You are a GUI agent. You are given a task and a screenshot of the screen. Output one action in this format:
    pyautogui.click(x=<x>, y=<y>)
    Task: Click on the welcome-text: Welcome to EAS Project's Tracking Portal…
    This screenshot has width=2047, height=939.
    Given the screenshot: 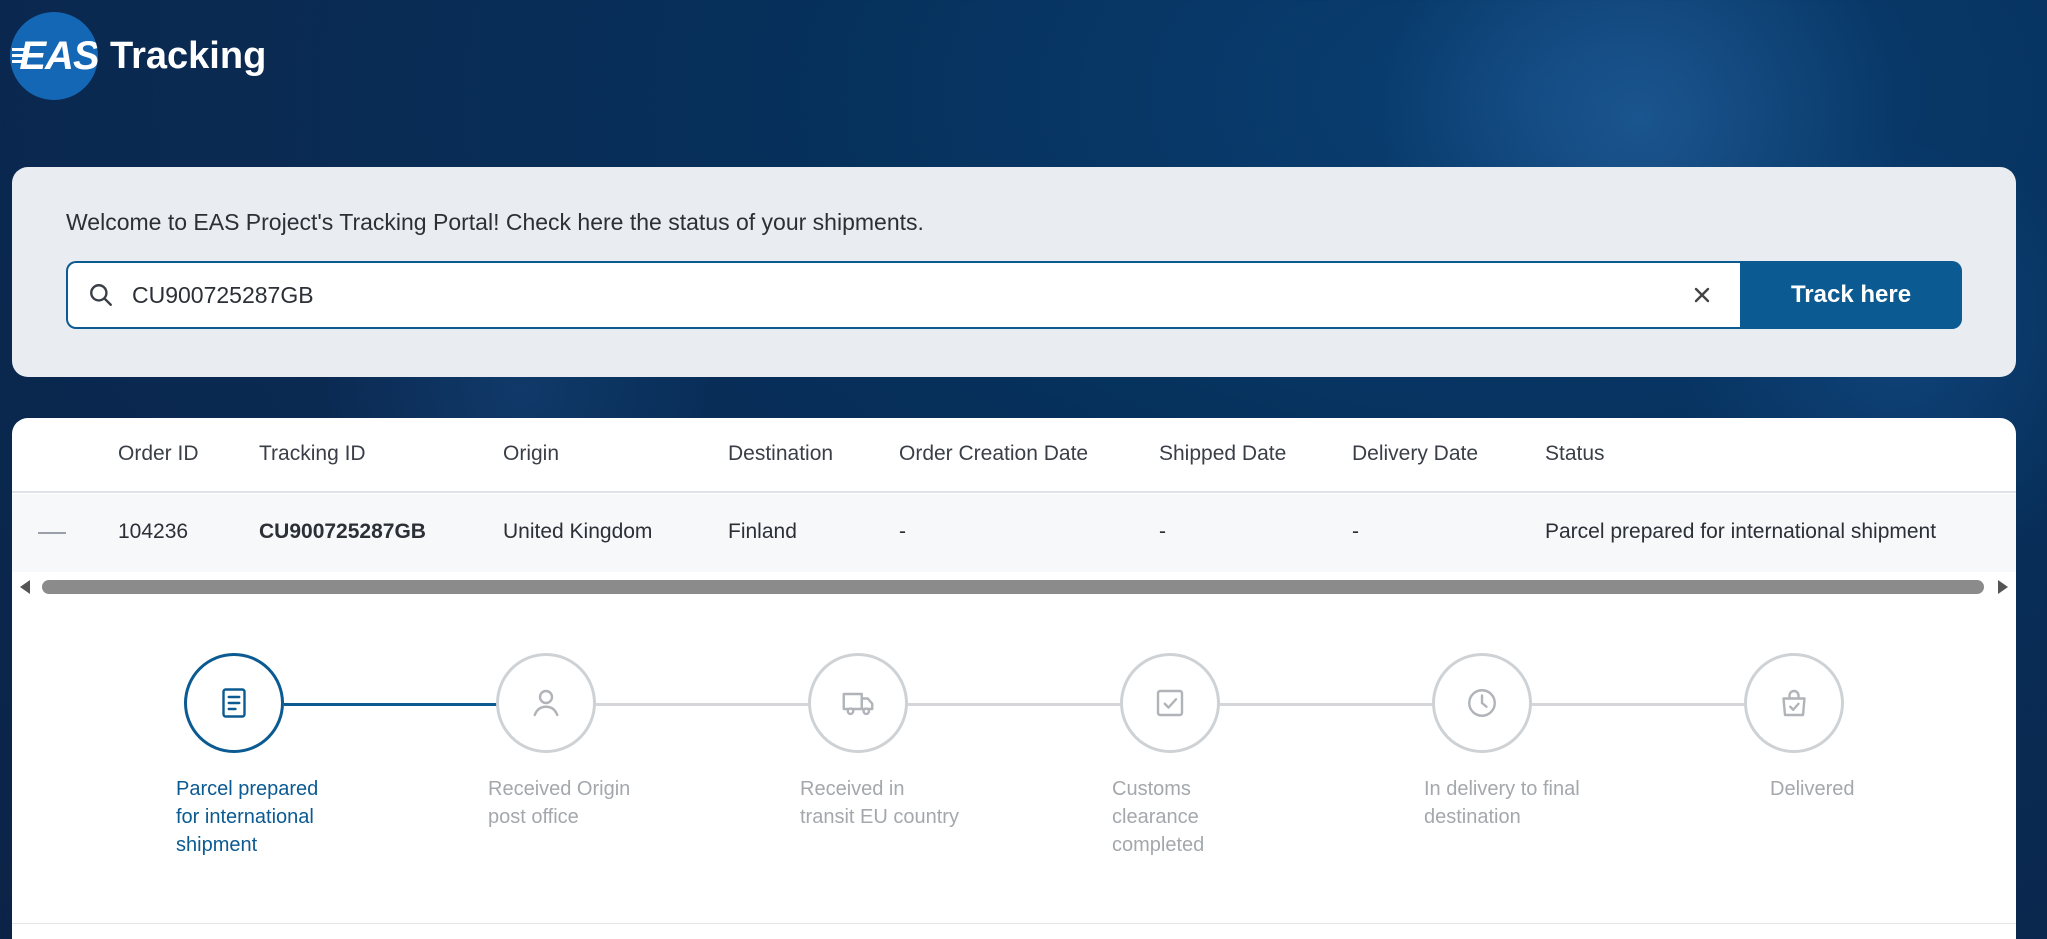 What is the action you would take?
    pyautogui.click(x=495, y=222)
    